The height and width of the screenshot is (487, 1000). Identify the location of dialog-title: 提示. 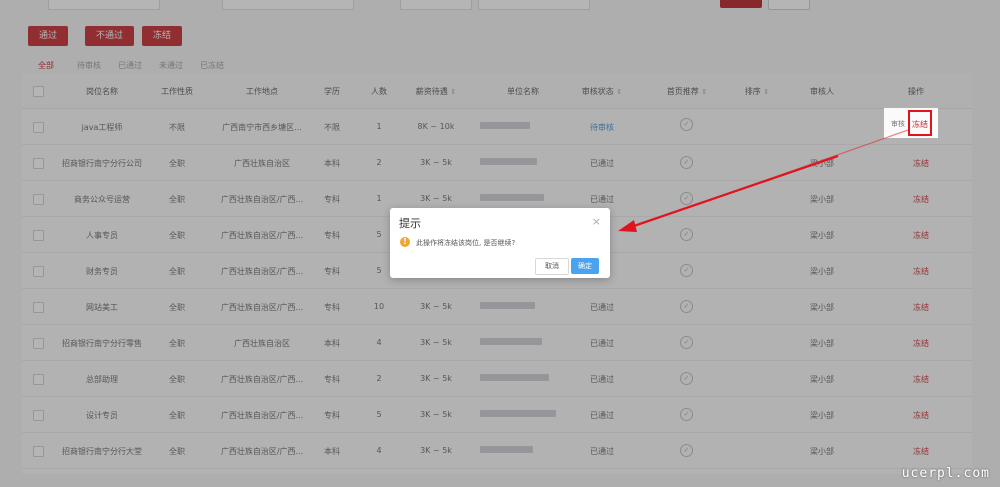
(410, 223).